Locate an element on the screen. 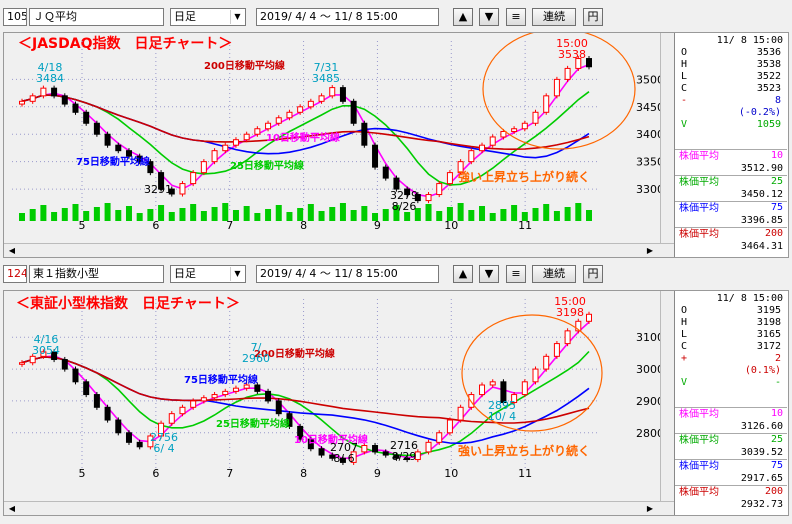 Image resolution: width=792 pixels, height=524 pixels. x-tick-label: 7 is located at coordinates (229, 473).